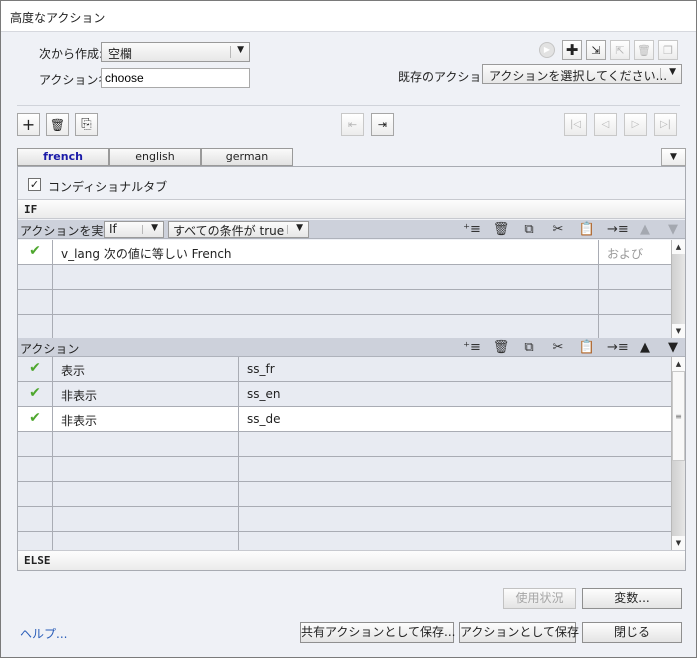  I want to click on usage-button: 使用状況, so click(539, 598).